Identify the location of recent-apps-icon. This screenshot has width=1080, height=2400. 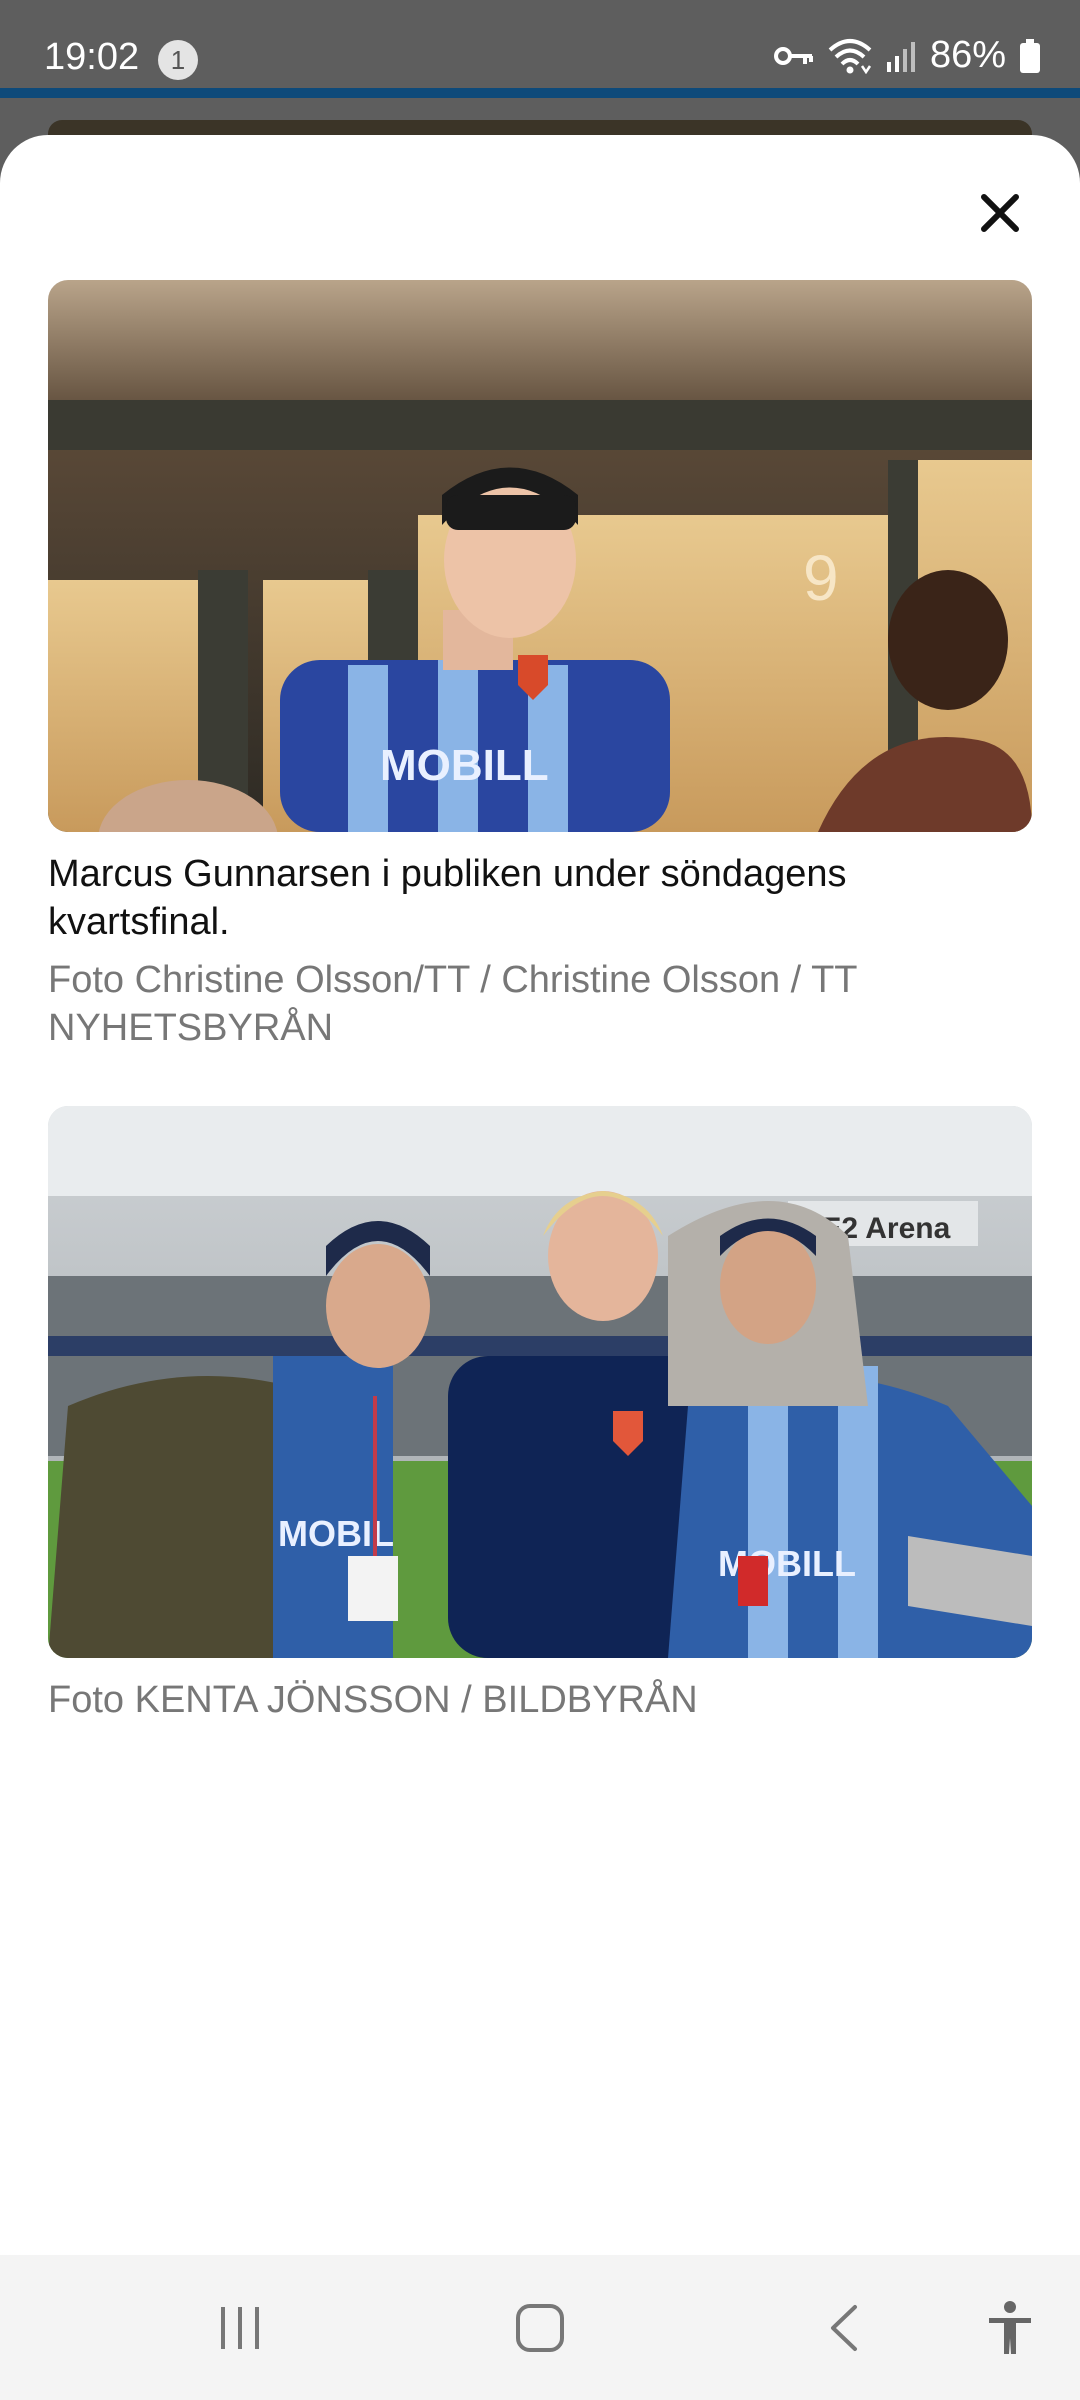
(240, 2330).